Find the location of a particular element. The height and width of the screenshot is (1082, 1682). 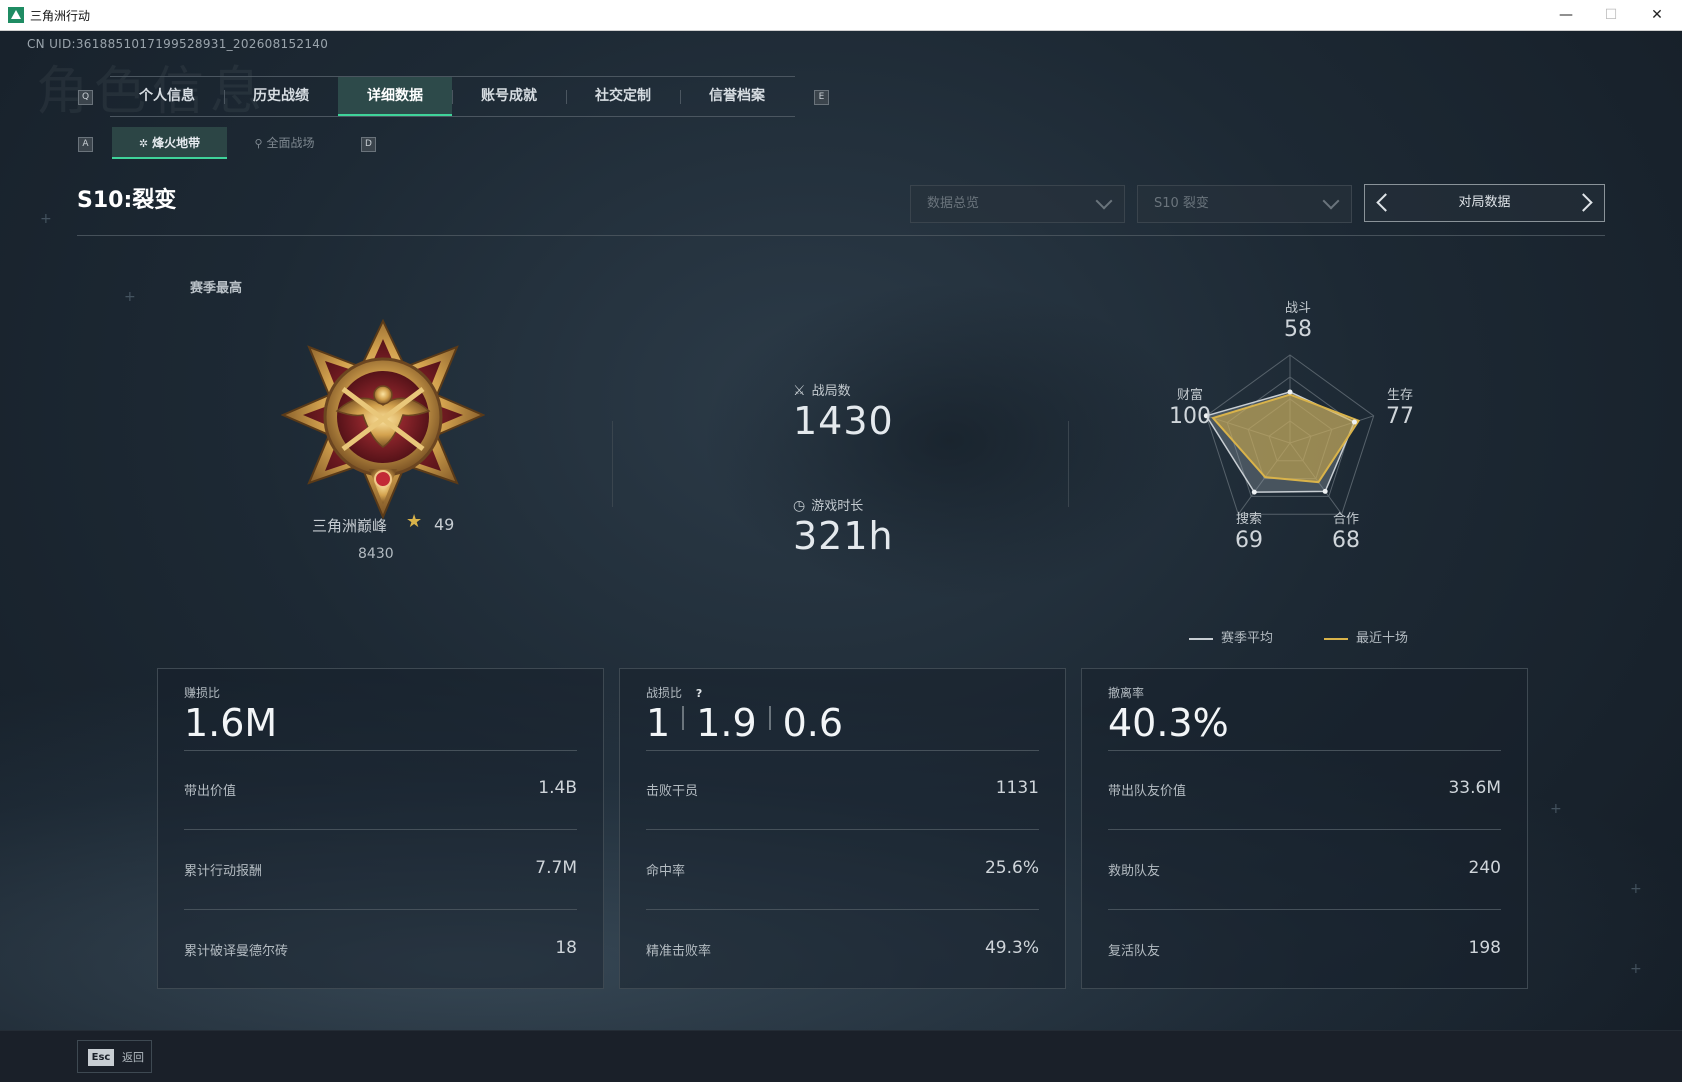

season-title: S10:裂变 is located at coordinates (127, 200).